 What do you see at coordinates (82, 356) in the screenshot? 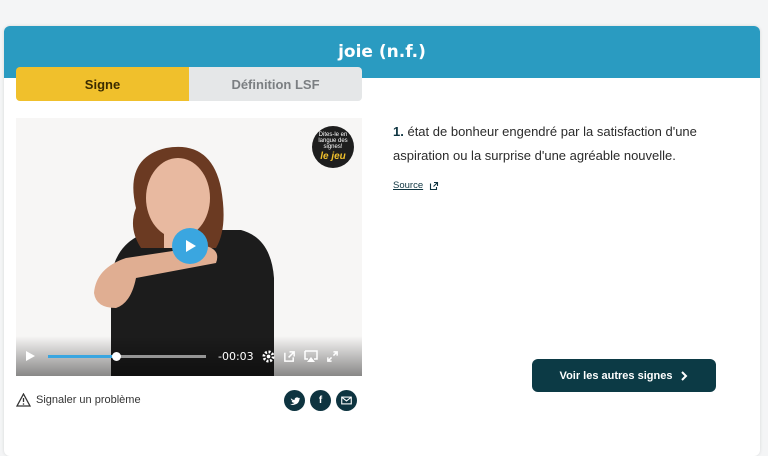
I see `progress-fill` at bounding box center [82, 356].